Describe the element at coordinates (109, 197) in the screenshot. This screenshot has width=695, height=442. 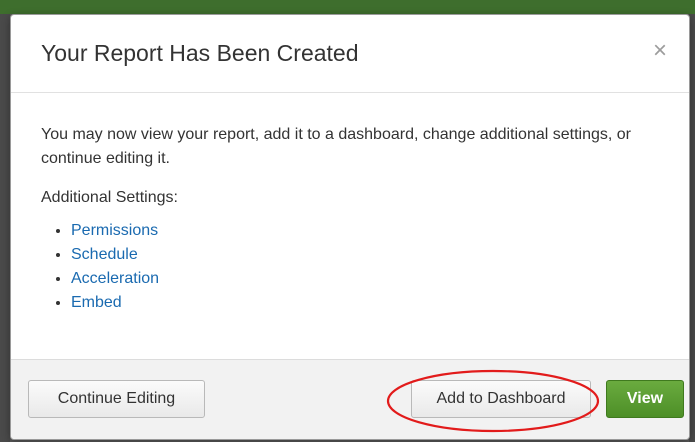
I see `additional-settings-heading: Additional Settings:` at that location.